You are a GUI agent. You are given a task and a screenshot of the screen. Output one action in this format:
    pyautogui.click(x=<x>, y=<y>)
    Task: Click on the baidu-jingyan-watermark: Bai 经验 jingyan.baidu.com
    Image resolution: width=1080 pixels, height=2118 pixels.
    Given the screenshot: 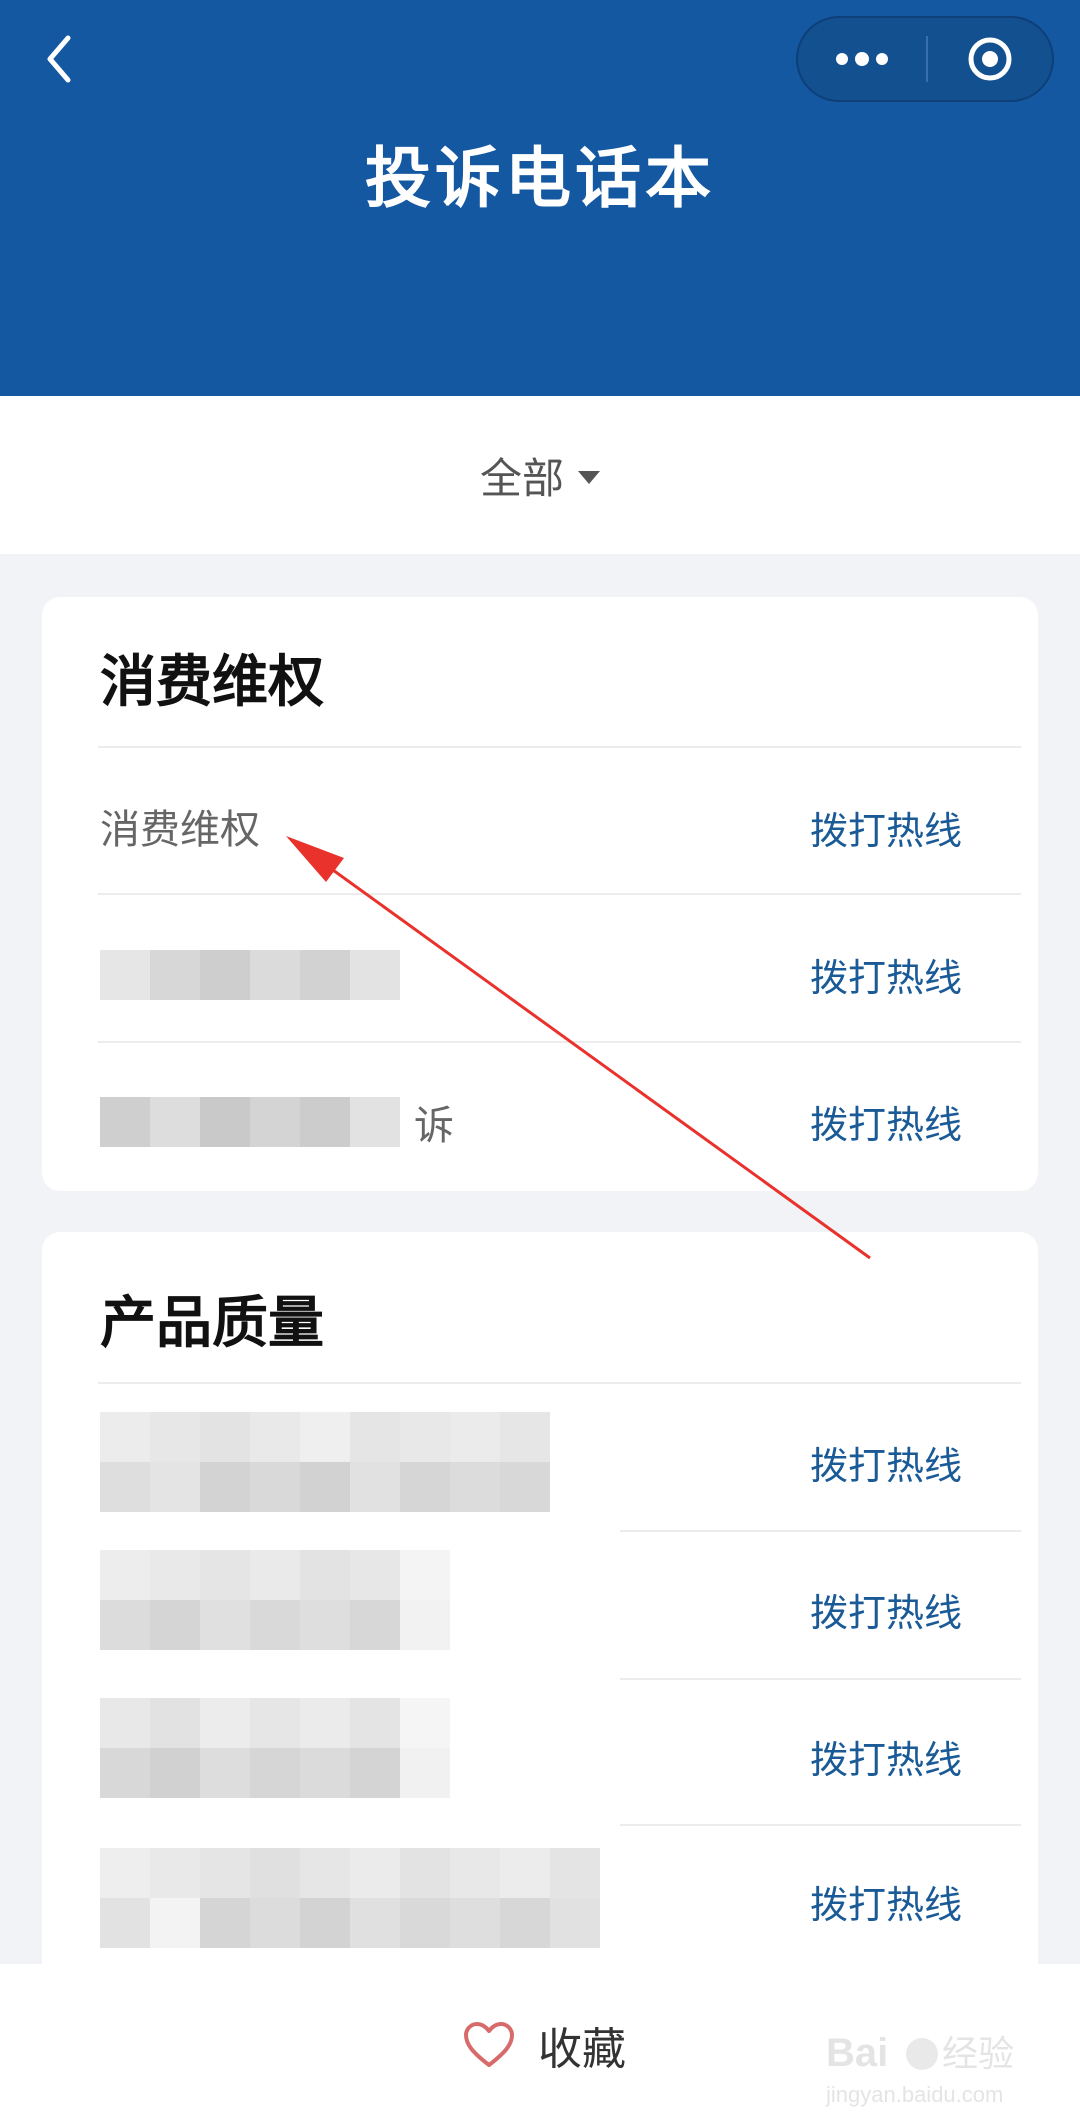 What is the action you would take?
    pyautogui.click(x=919, y=2069)
    